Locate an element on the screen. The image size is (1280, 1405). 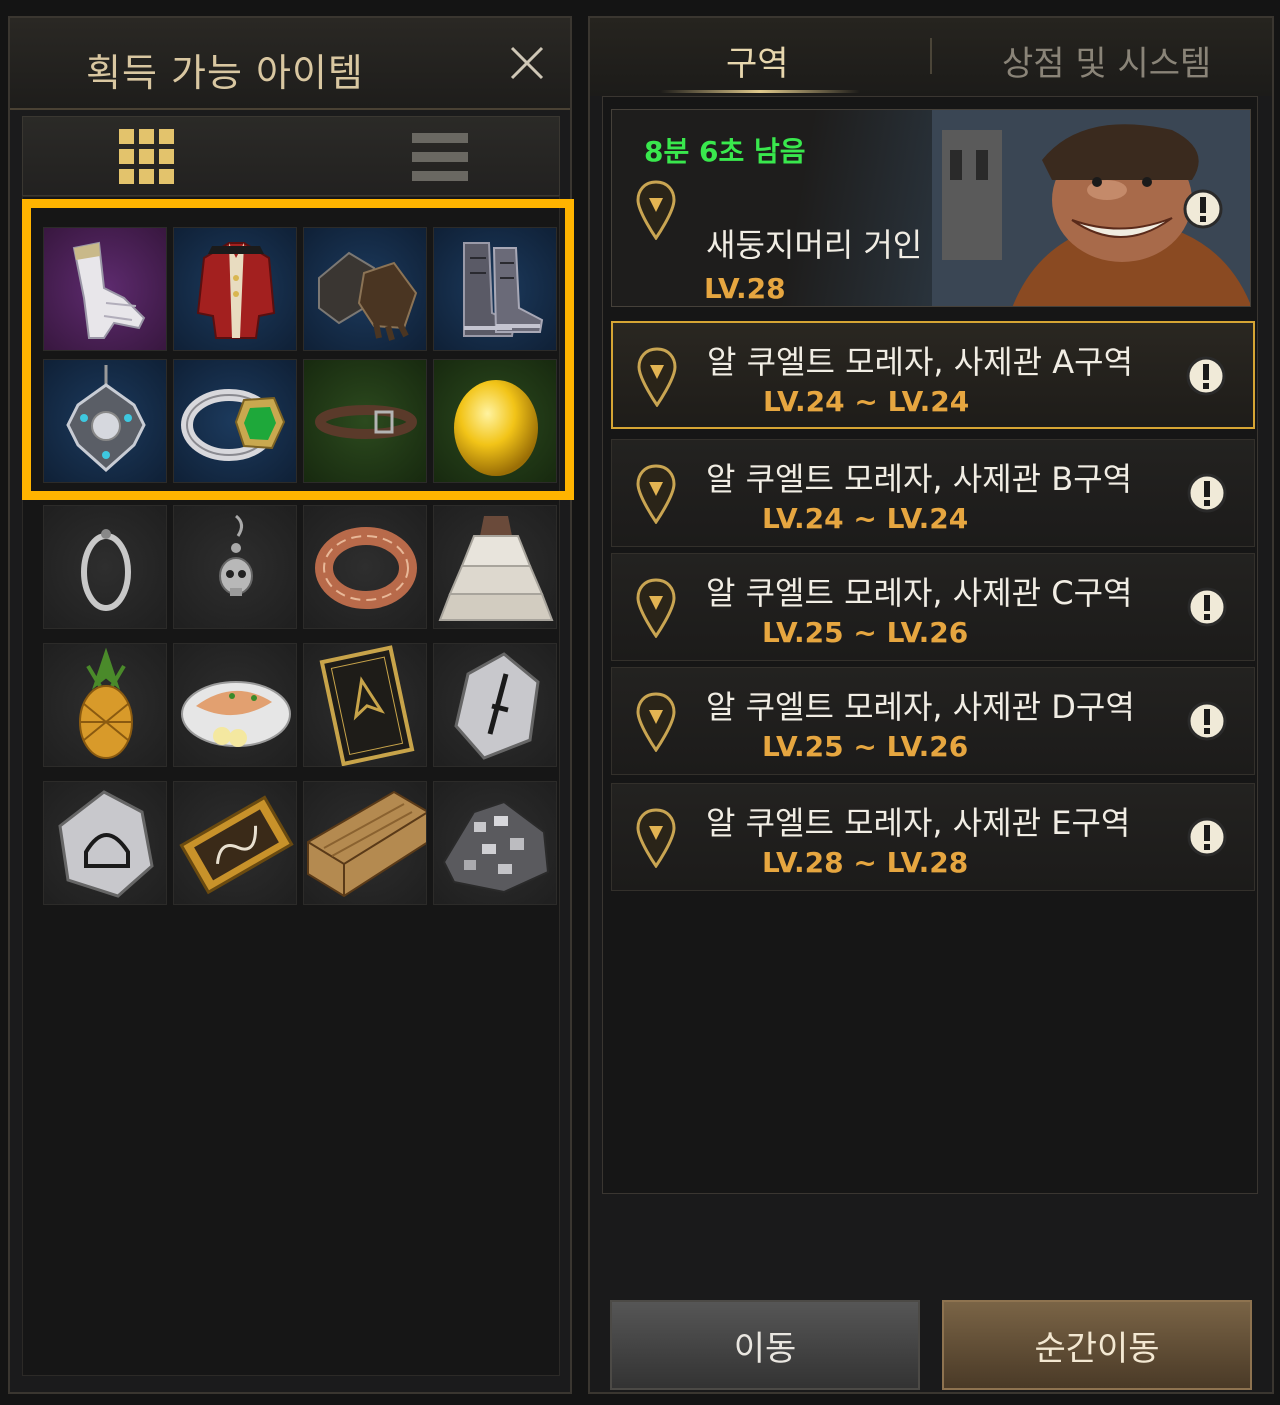
list-icon is located at coordinates (440, 157).